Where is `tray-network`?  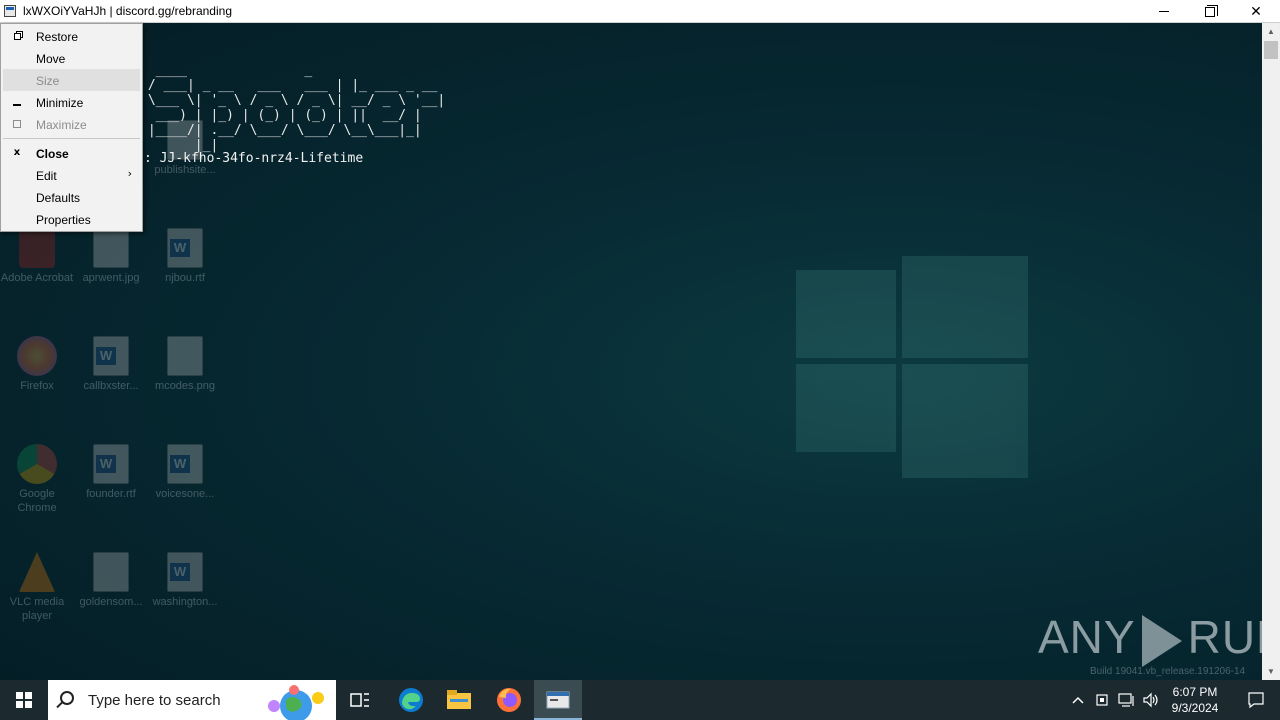 tray-network is located at coordinates (1127, 700).